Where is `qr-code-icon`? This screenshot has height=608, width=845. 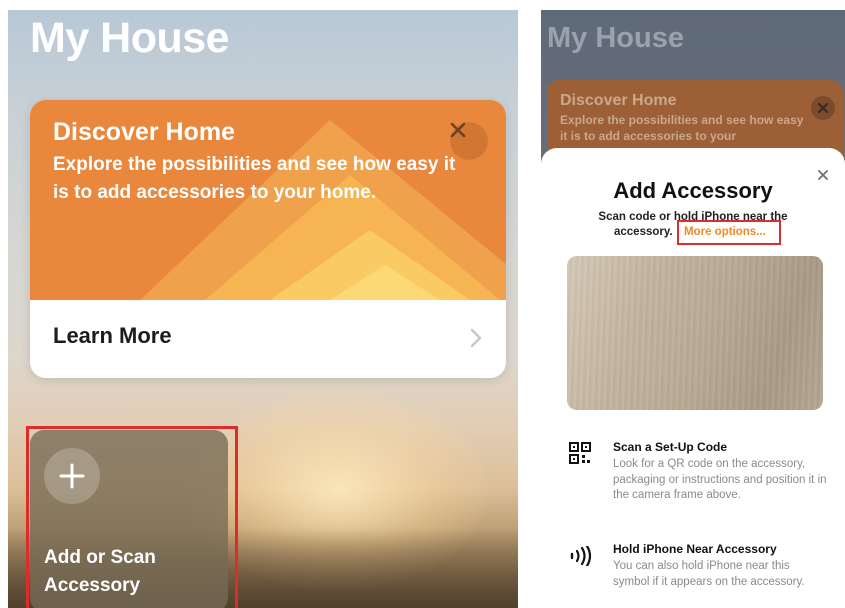
qr-code-icon is located at coordinates (580, 453).